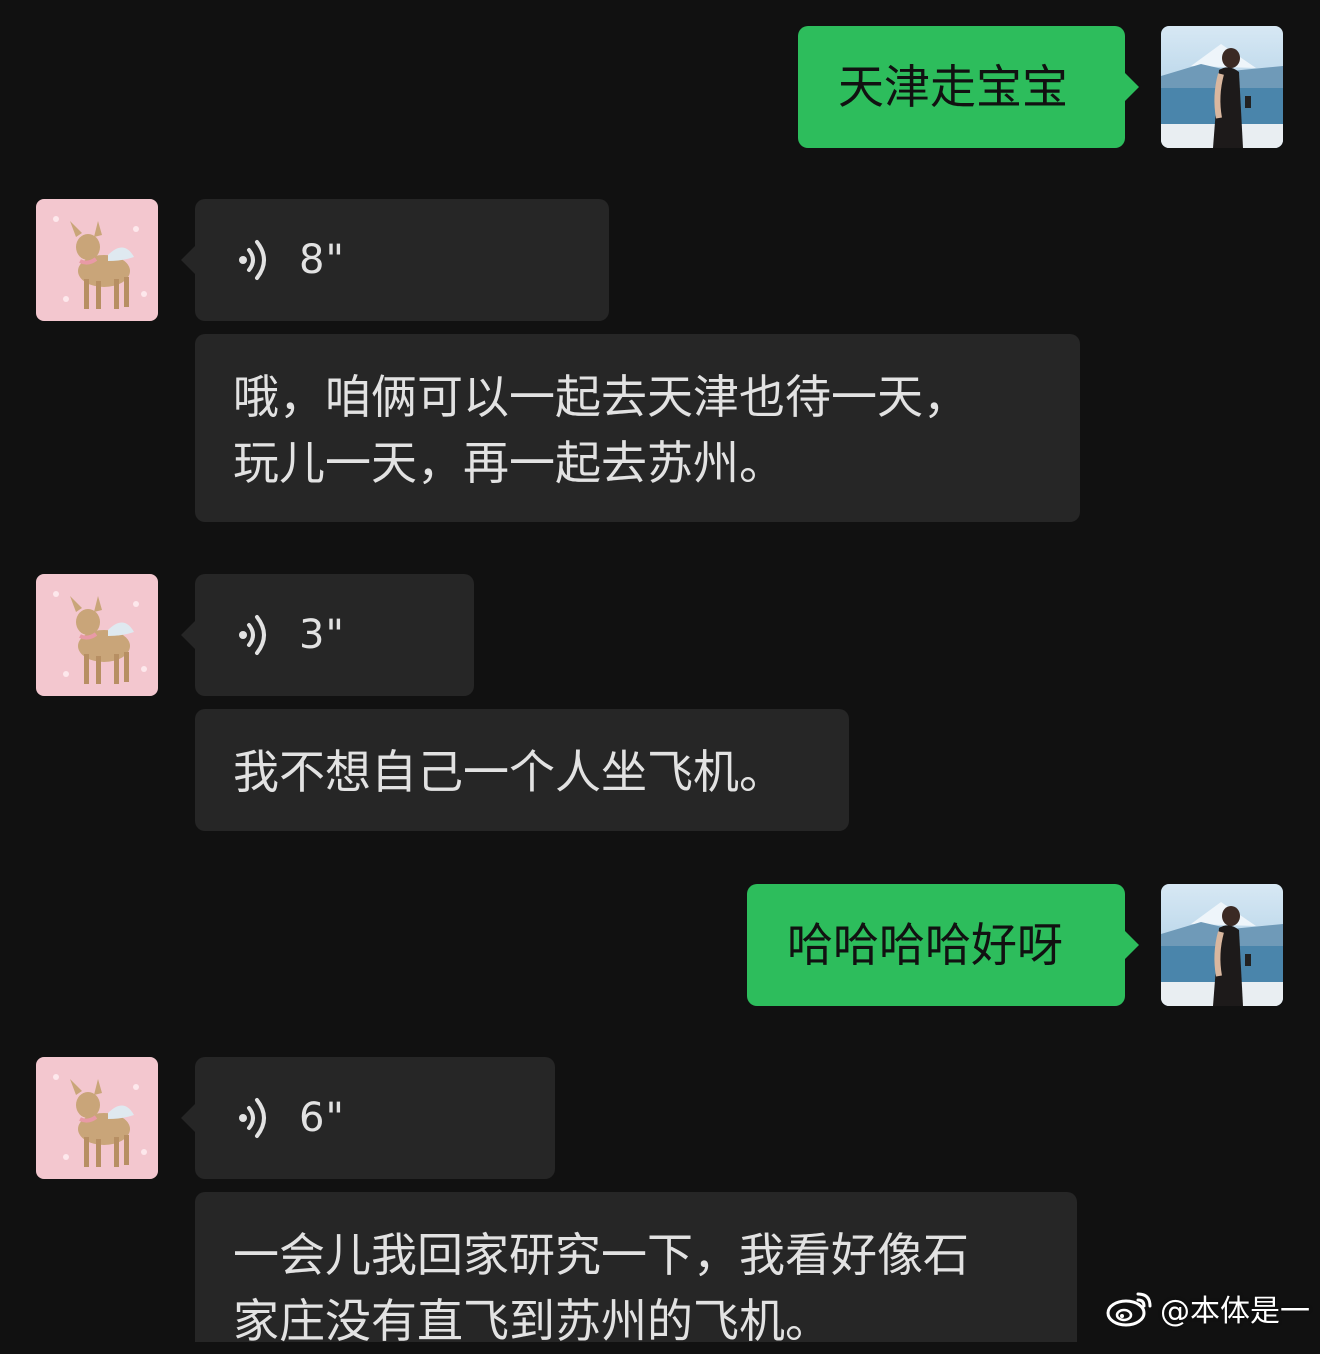 Image resolution: width=1320 pixels, height=1354 pixels. I want to click on message-text: 一会儿我回家研究一下，我看好像石 家庄没有直飞到苏州的飞机。, so click(601, 1288).